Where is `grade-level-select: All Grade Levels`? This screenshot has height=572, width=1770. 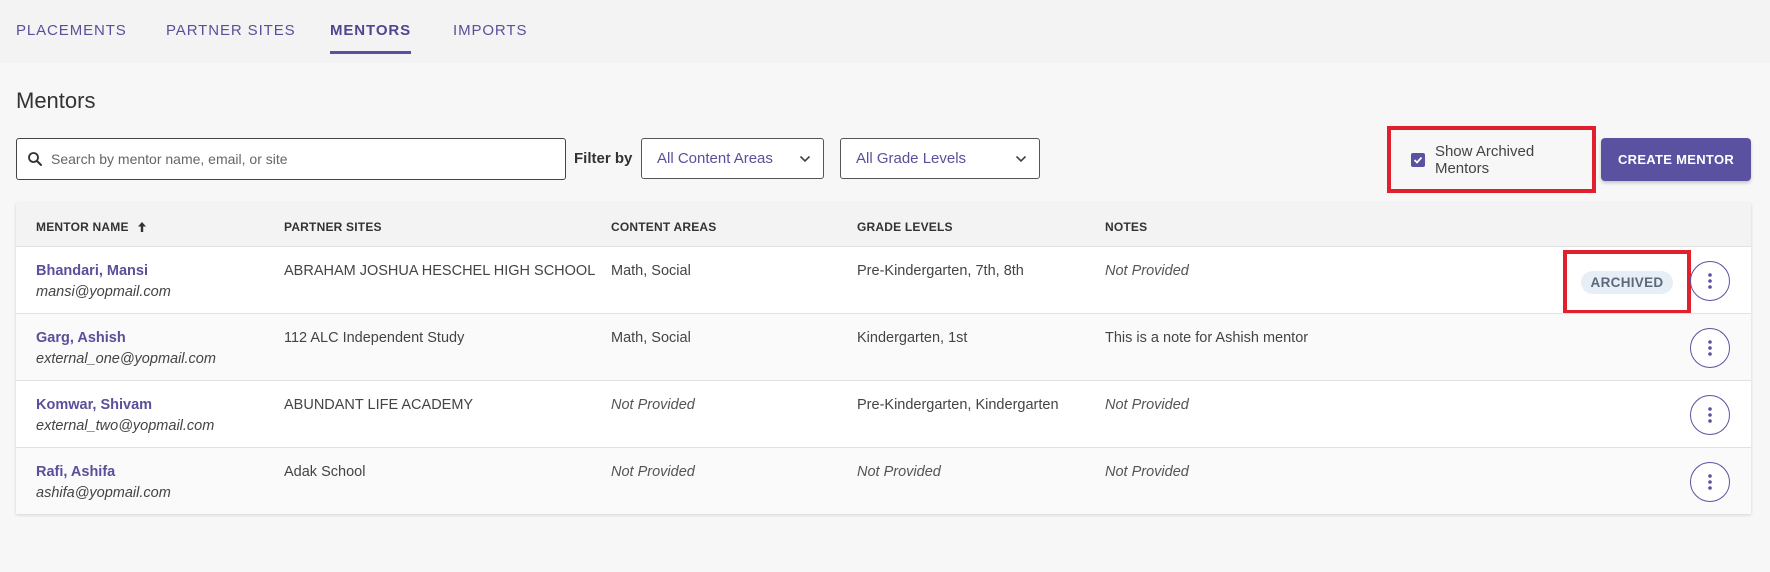
grade-level-select: All Grade Levels is located at coordinates (940, 158).